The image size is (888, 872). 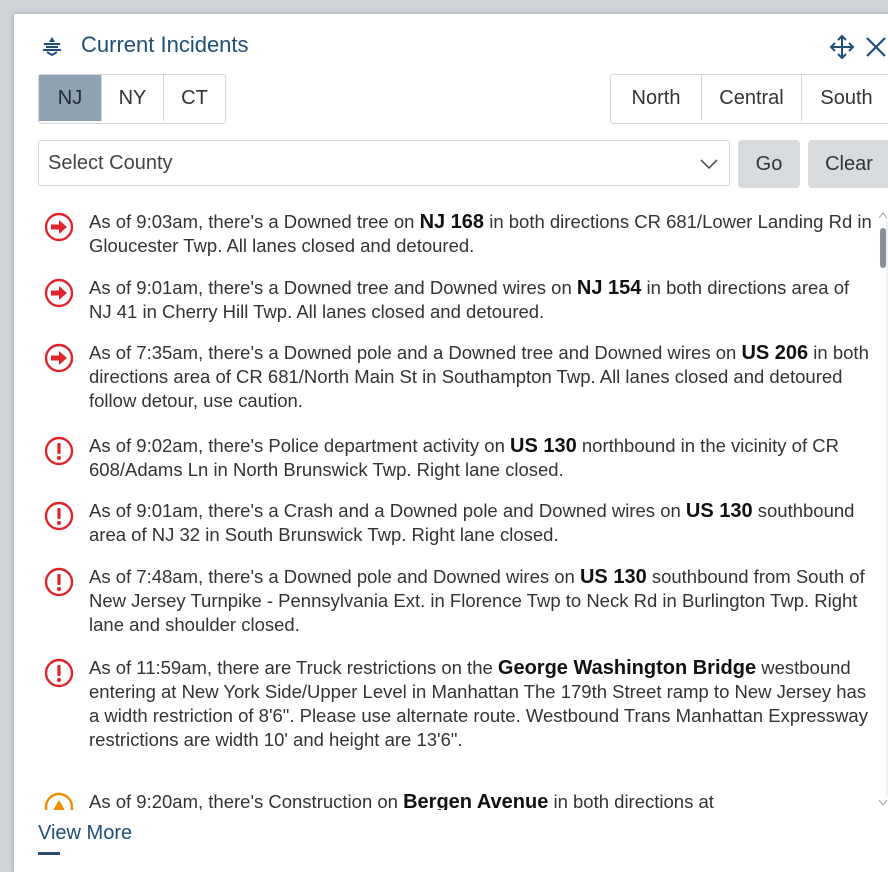 What do you see at coordinates (59, 801) in the screenshot?
I see `construction-icon` at bounding box center [59, 801].